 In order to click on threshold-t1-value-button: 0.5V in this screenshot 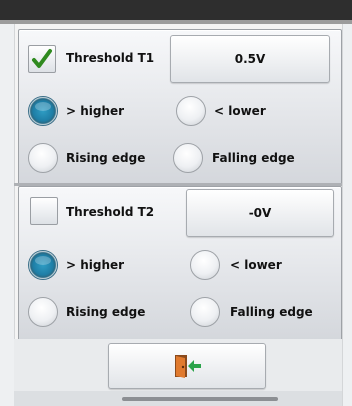, I will do `click(250, 59)`.